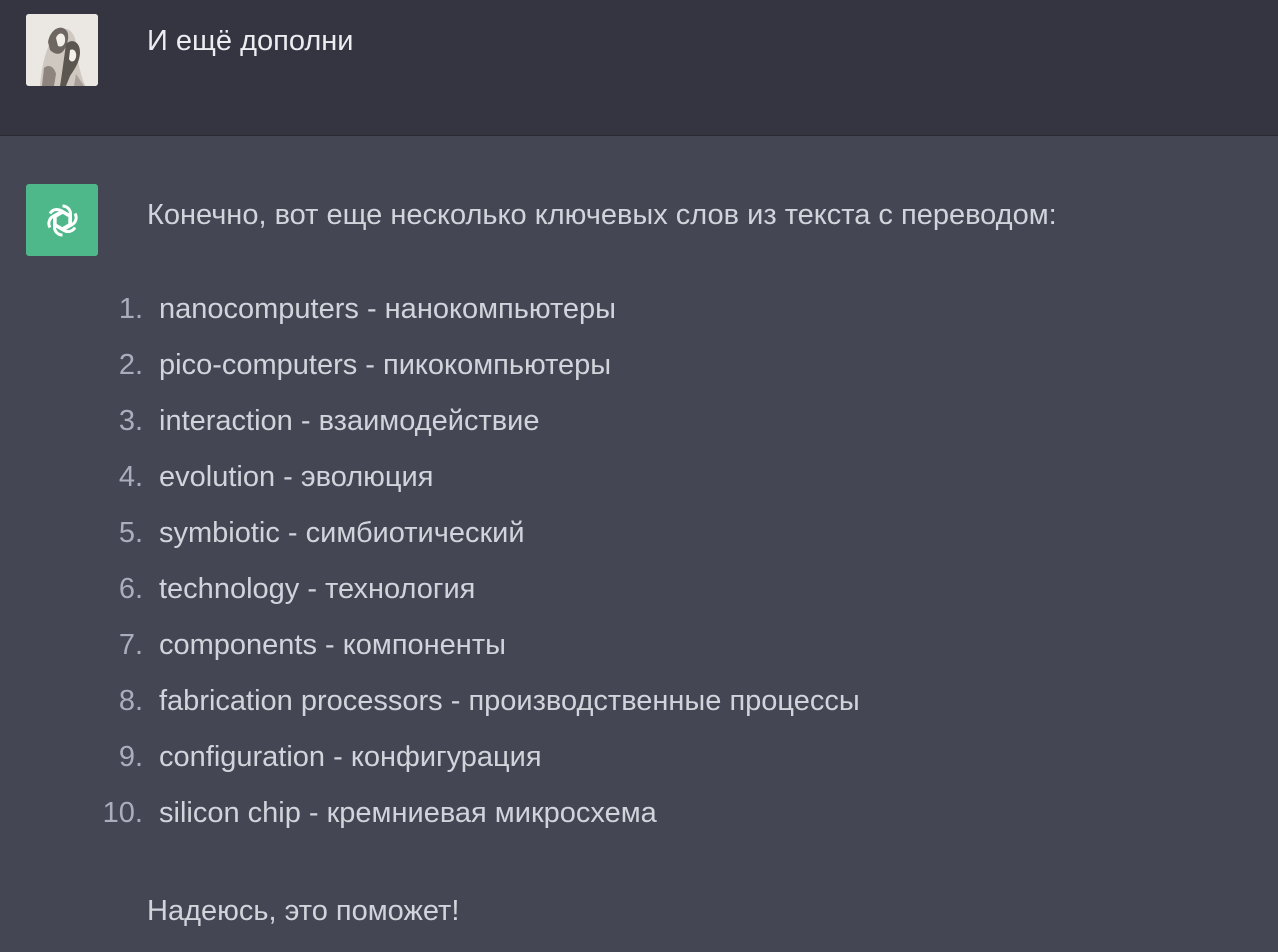 Image resolution: width=1278 pixels, height=952 pixels. Describe the element at coordinates (130, 645) in the screenshot. I see `list-item-number: 7.` at that location.